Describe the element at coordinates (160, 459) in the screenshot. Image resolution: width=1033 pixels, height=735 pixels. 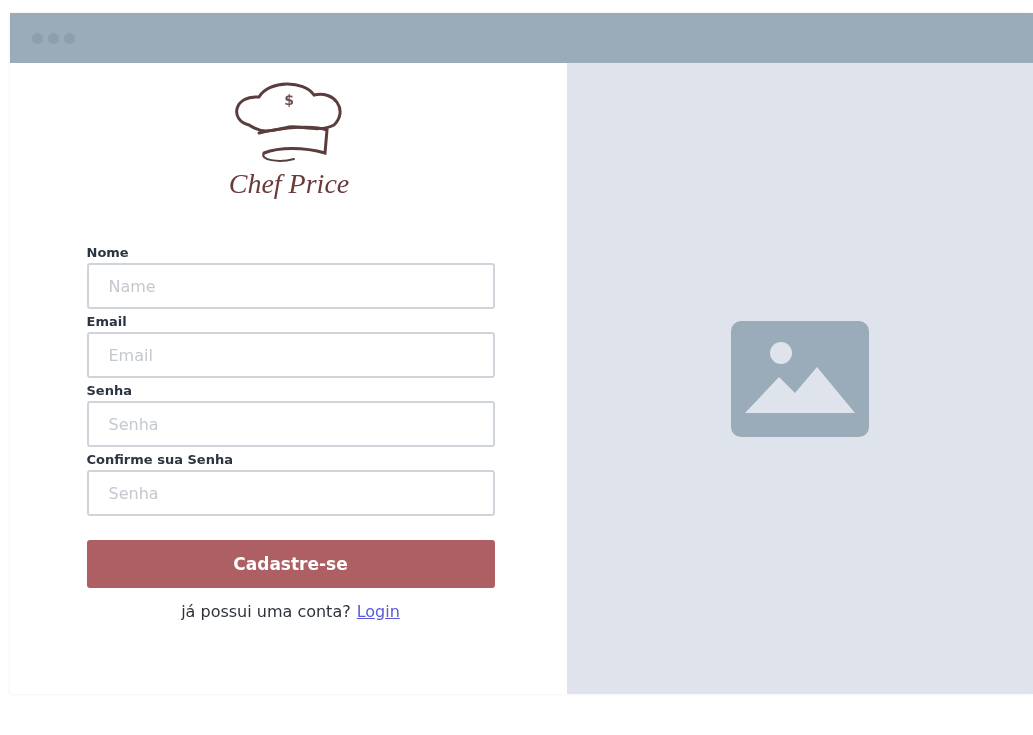
I see `field-label: Confirme sua Senha` at that location.